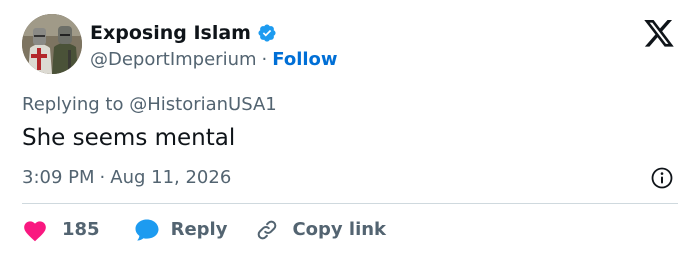 This screenshot has height=256, width=700. I want to click on reply-button: Reply, so click(181, 230).